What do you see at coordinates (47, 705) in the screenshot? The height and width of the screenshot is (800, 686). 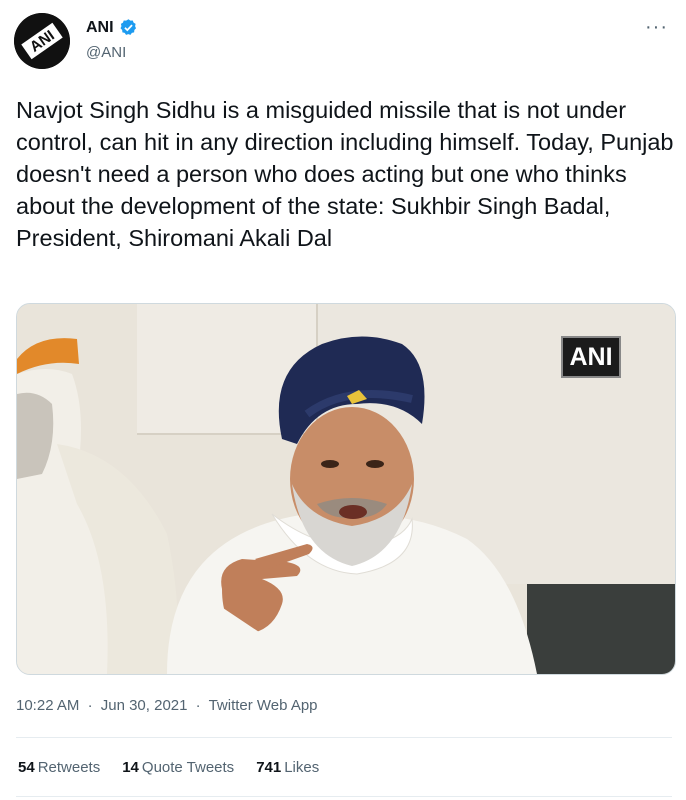 I see `tweet-time: 10:22 AM` at bounding box center [47, 705].